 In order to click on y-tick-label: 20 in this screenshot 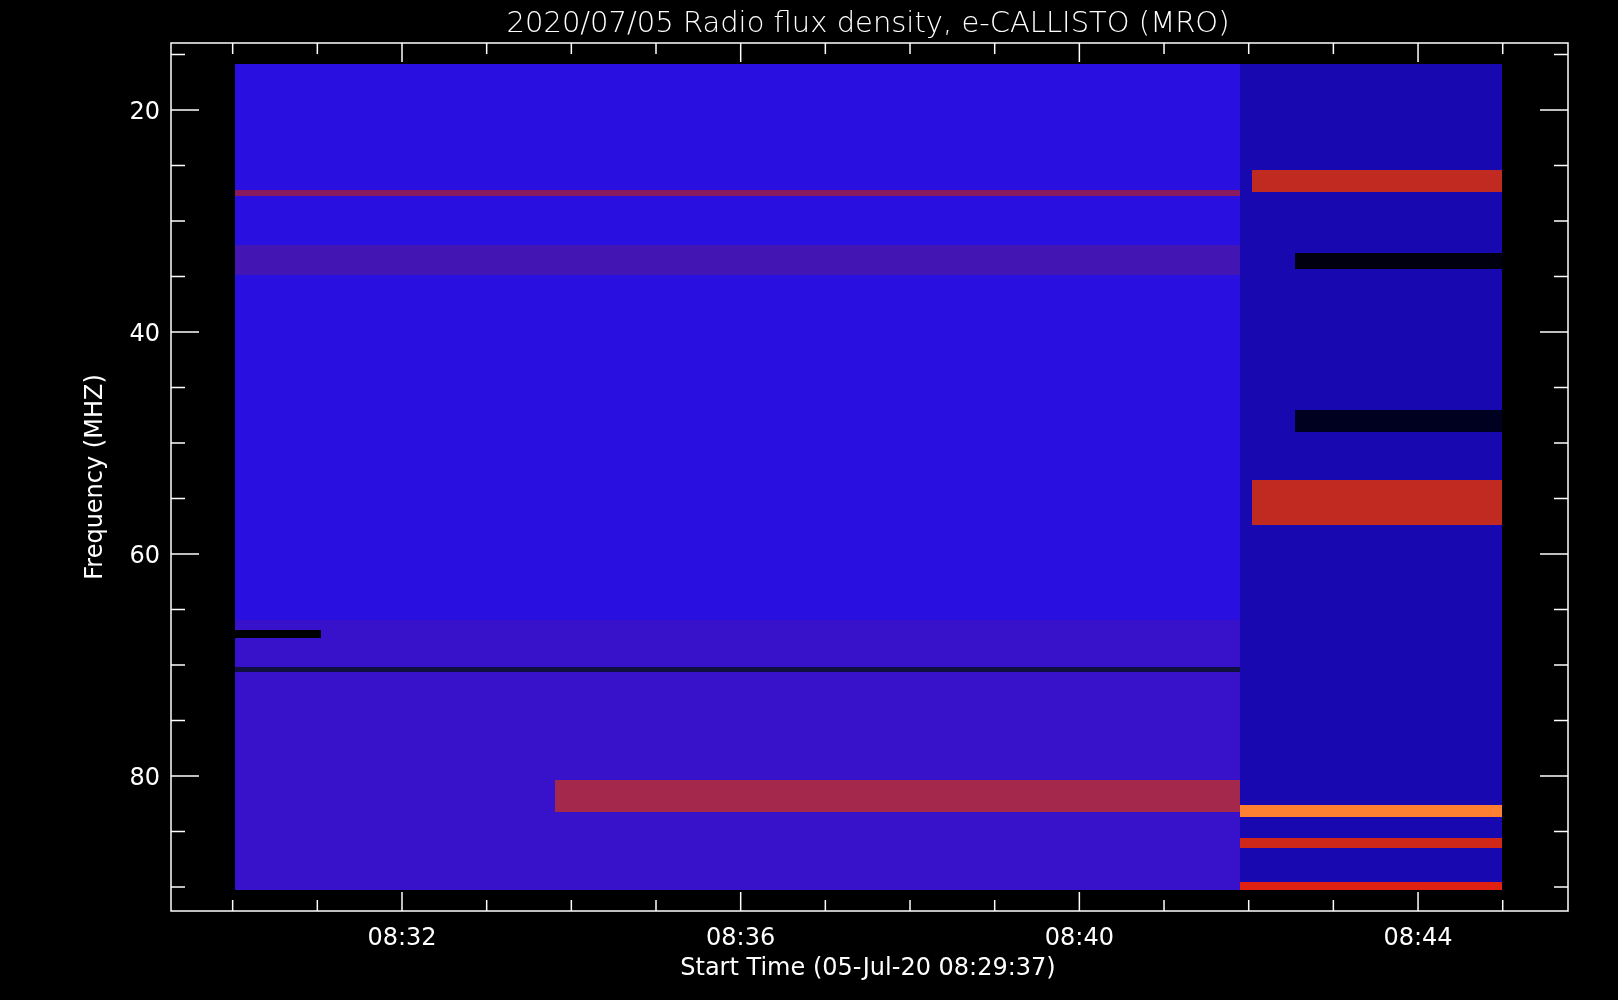, I will do `click(144, 111)`.